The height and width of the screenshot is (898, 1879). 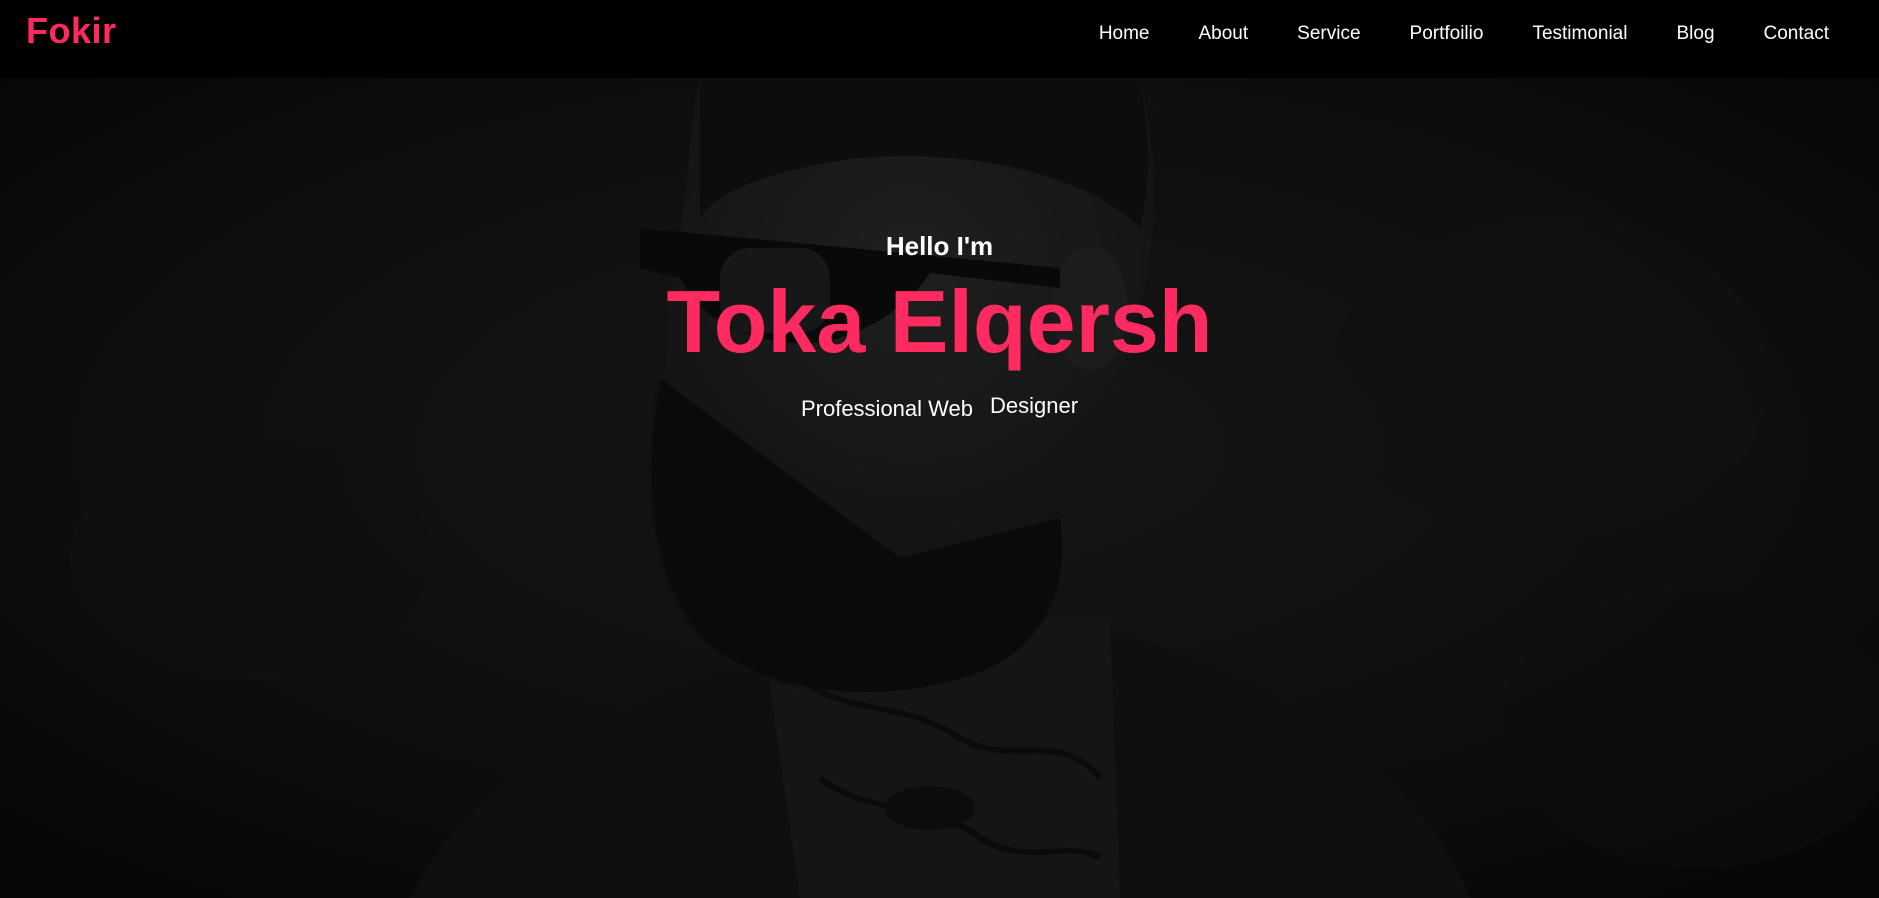 What do you see at coordinates (1796, 34) in the screenshot?
I see `nav-link-contact: Contact` at bounding box center [1796, 34].